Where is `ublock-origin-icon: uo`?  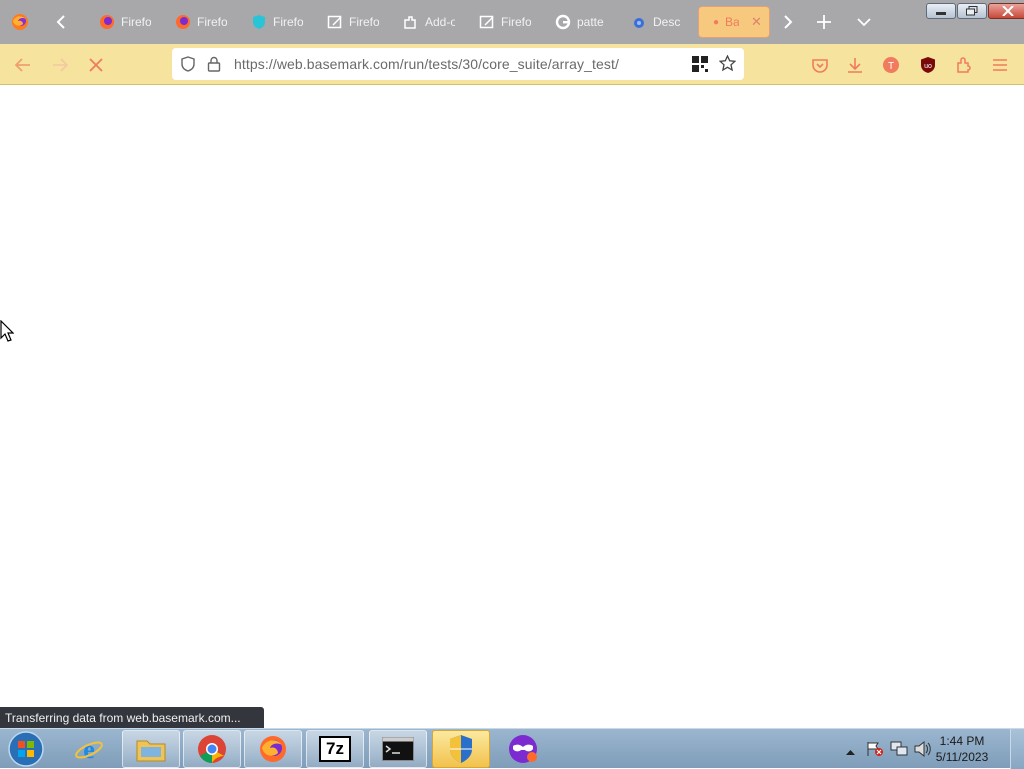
ublock-origin-icon: uo is located at coordinates (928, 65).